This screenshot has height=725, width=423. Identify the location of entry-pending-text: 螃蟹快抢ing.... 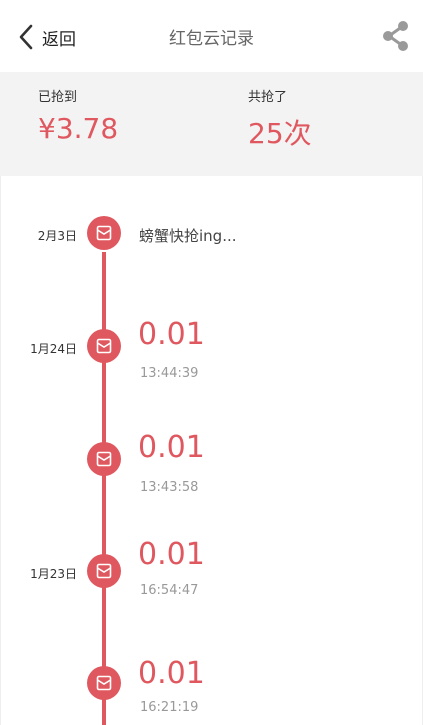
(188, 236).